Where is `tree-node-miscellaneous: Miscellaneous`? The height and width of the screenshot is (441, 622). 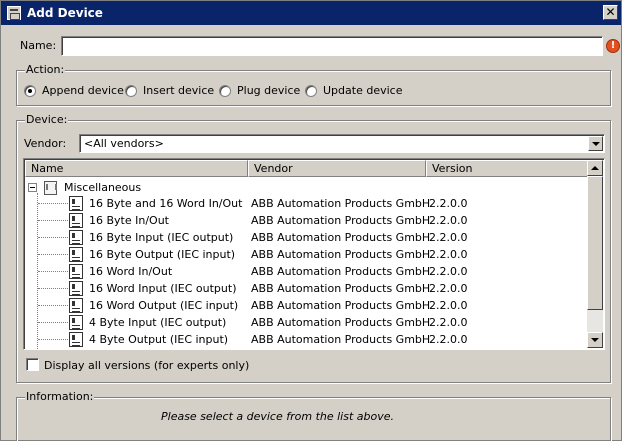
tree-node-miscellaneous: Miscellaneous is located at coordinates (84, 187).